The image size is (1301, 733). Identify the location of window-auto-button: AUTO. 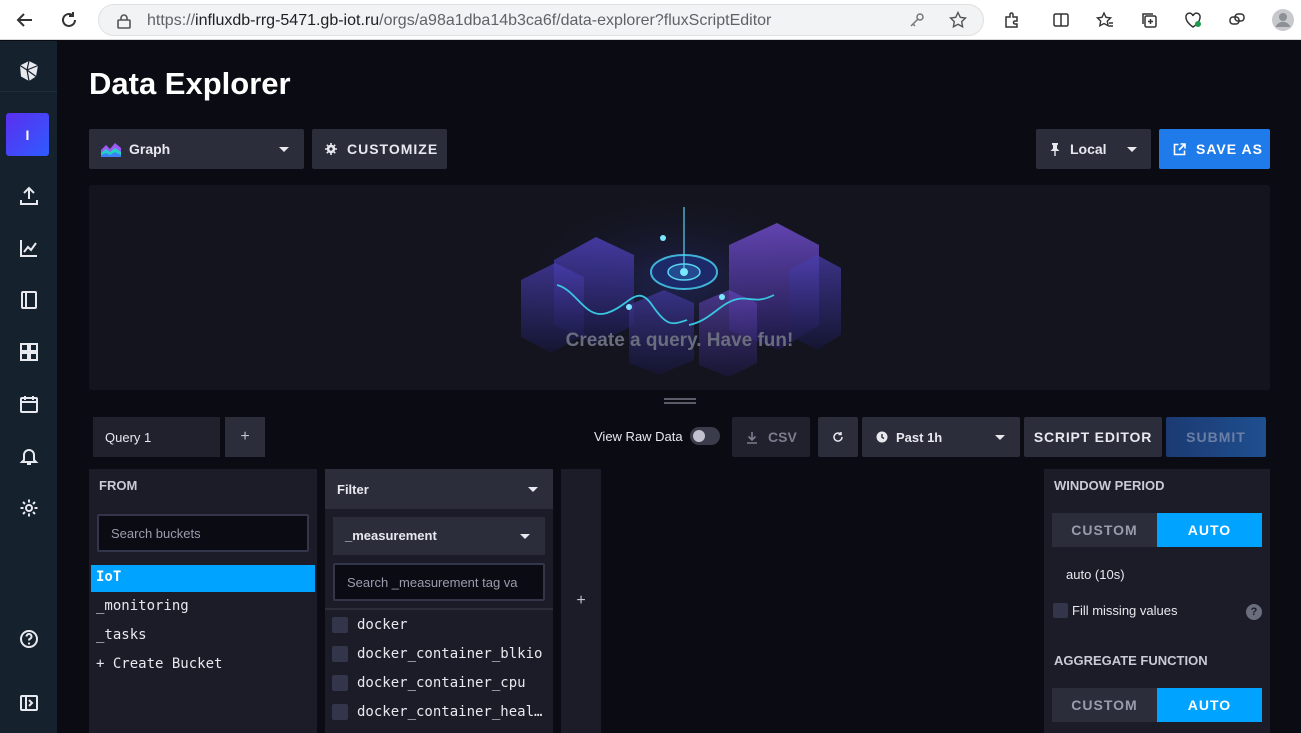
(1209, 530).